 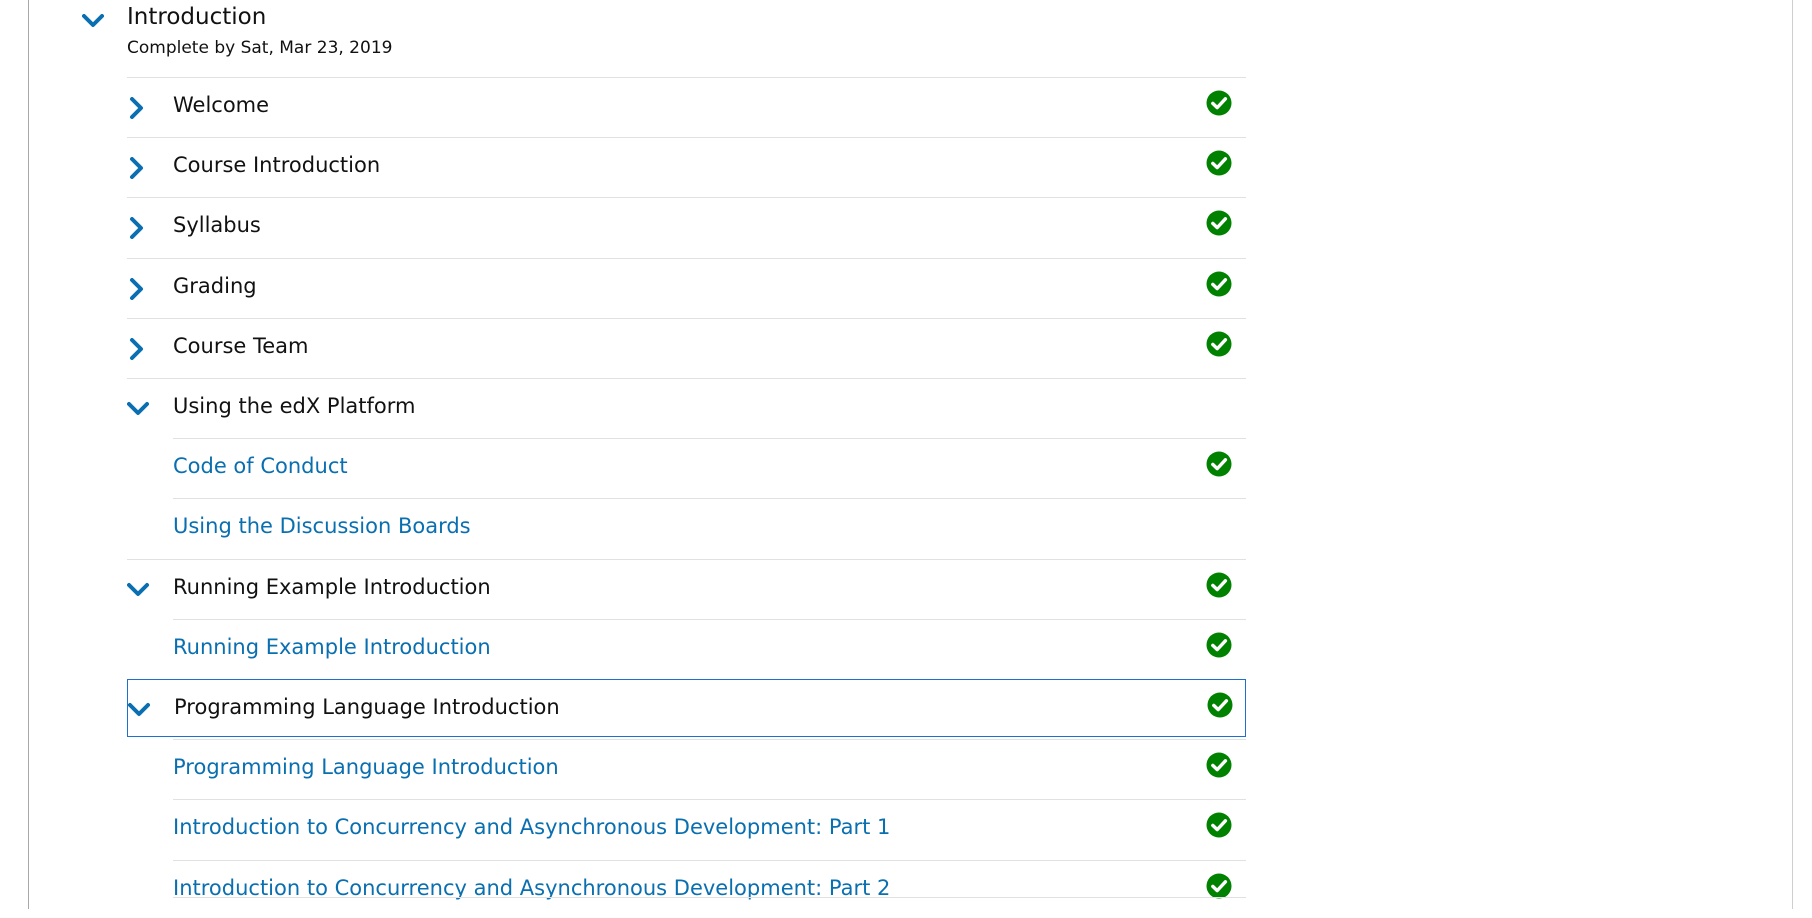 What do you see at coordinates (332, 647) in the screenshot?
I see `unit-link: Running Example Introduction` at bounding box center [332, 647].